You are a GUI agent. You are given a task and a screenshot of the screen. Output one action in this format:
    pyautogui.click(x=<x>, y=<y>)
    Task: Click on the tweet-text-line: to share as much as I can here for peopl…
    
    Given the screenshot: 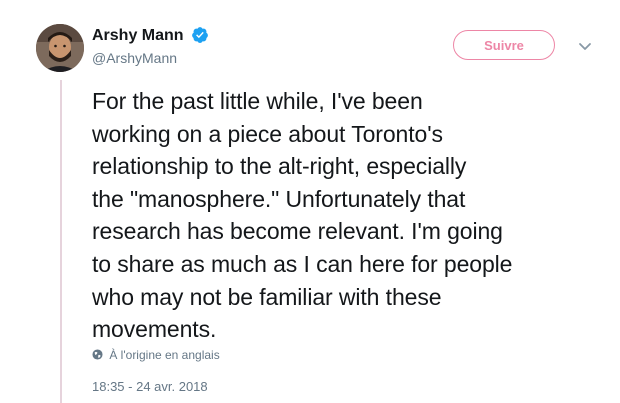 What is the action you would take?
    pyautogui.click(x=302, y=263)
    